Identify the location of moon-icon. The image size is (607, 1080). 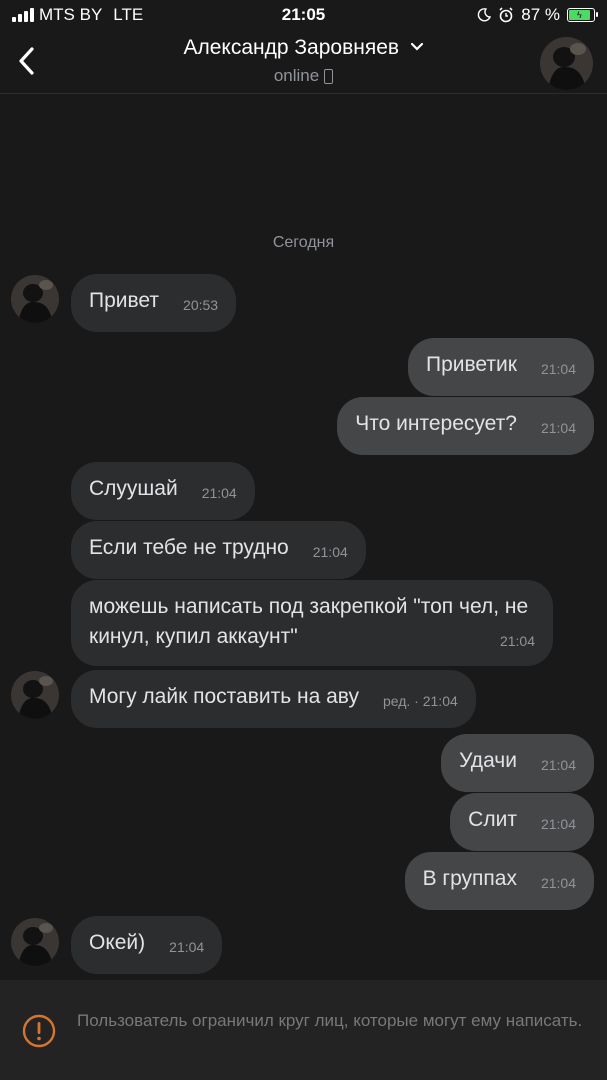
(485, 15).